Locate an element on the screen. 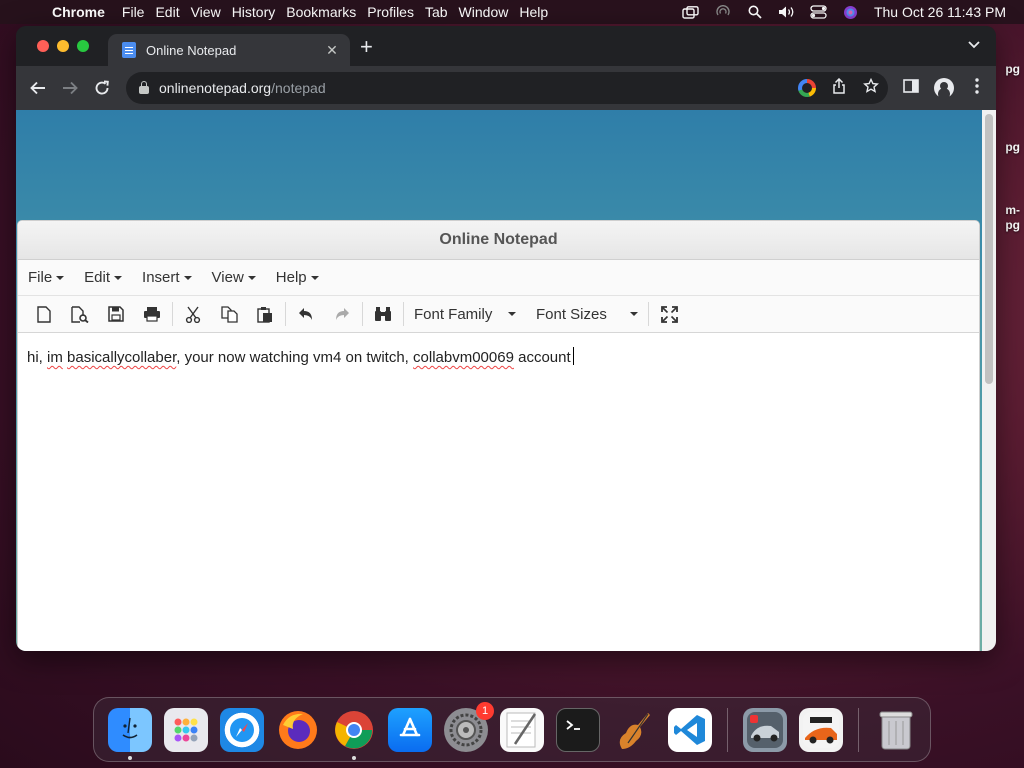 The image size is (1024, 768). racing-game-icon is located at coordinates (765, 729).